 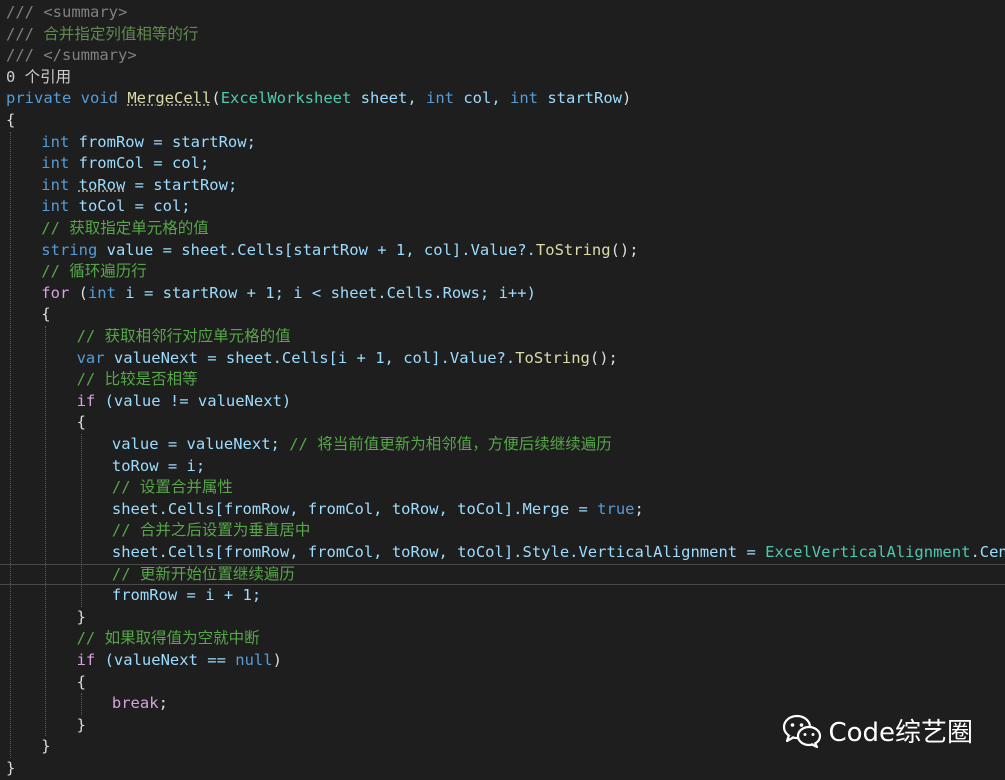 What do you see at coordinates (502, 467) in the screenshot?
I see `code-line: toRow = i;` at bounding box center [502, 467].